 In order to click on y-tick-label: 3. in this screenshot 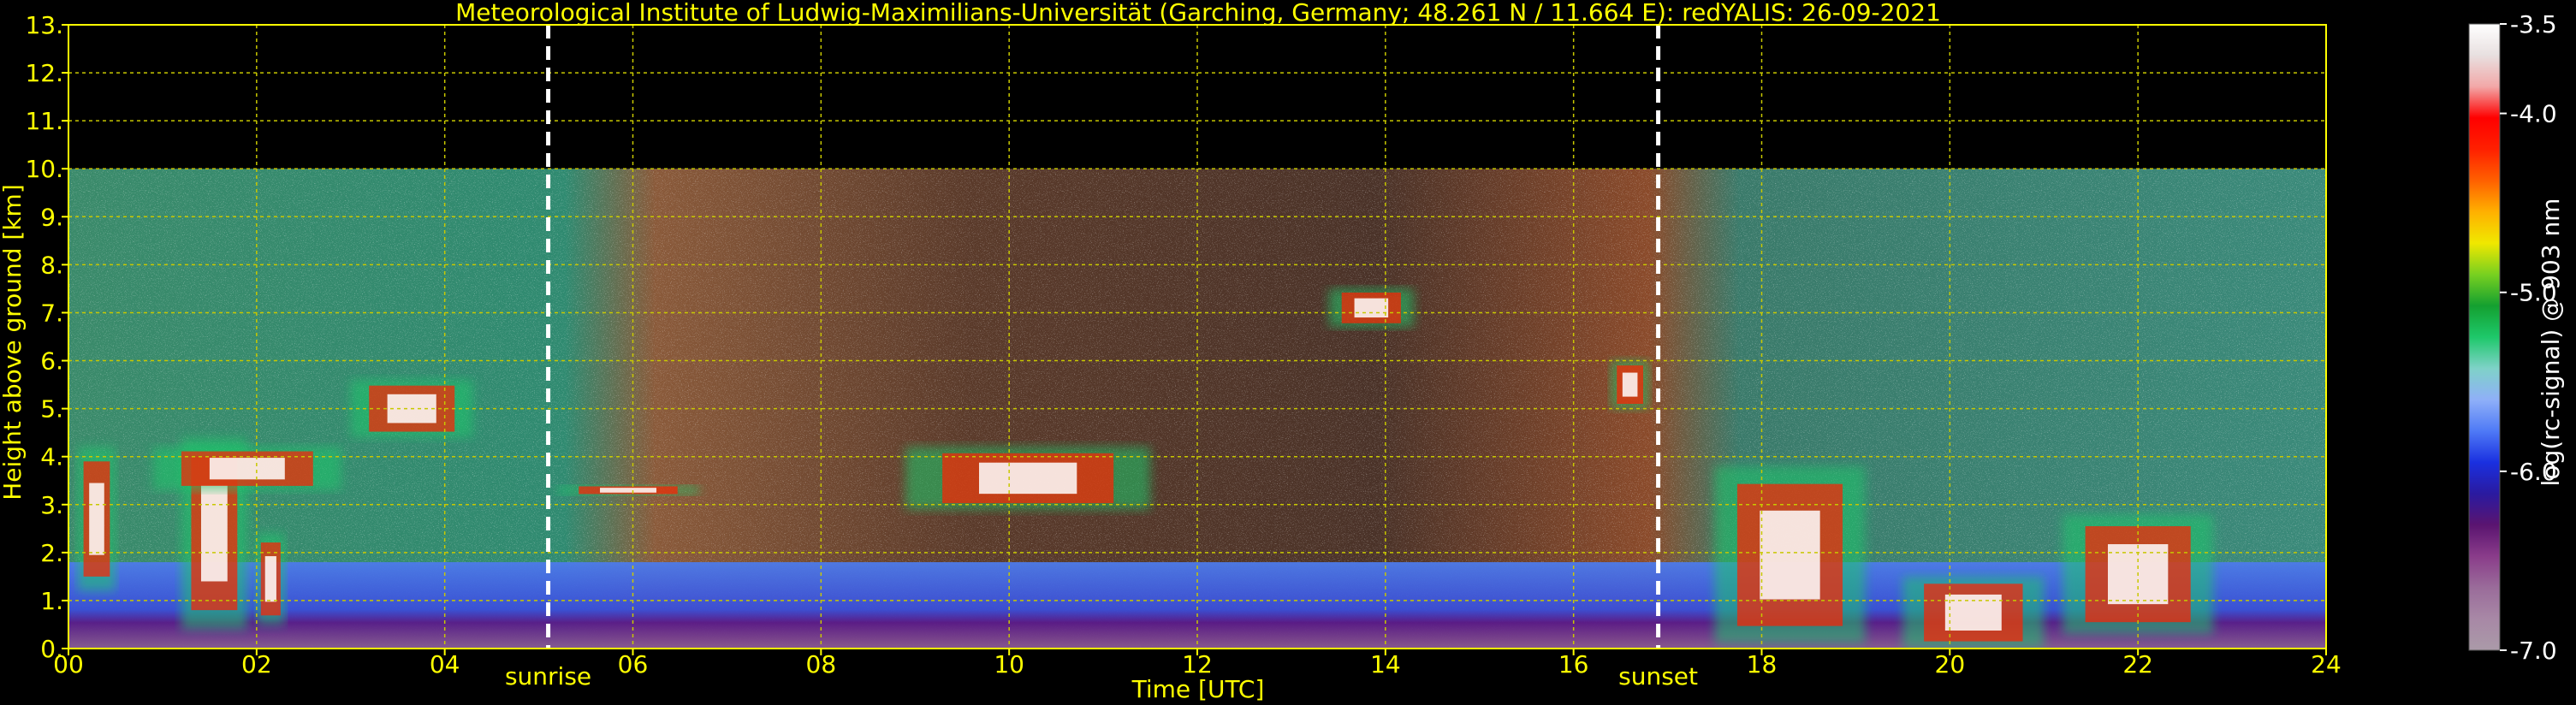, I will do `click(51, 505)`.